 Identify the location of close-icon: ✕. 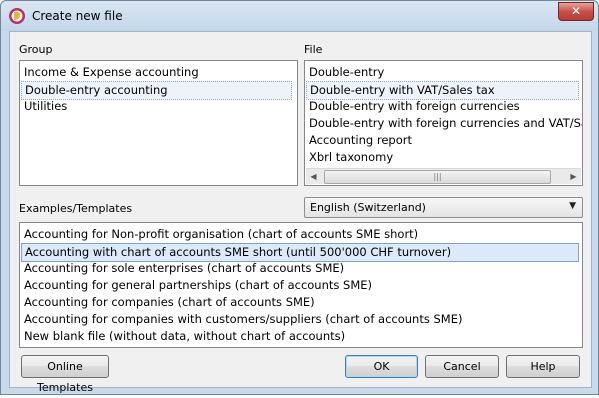
(576, 11).